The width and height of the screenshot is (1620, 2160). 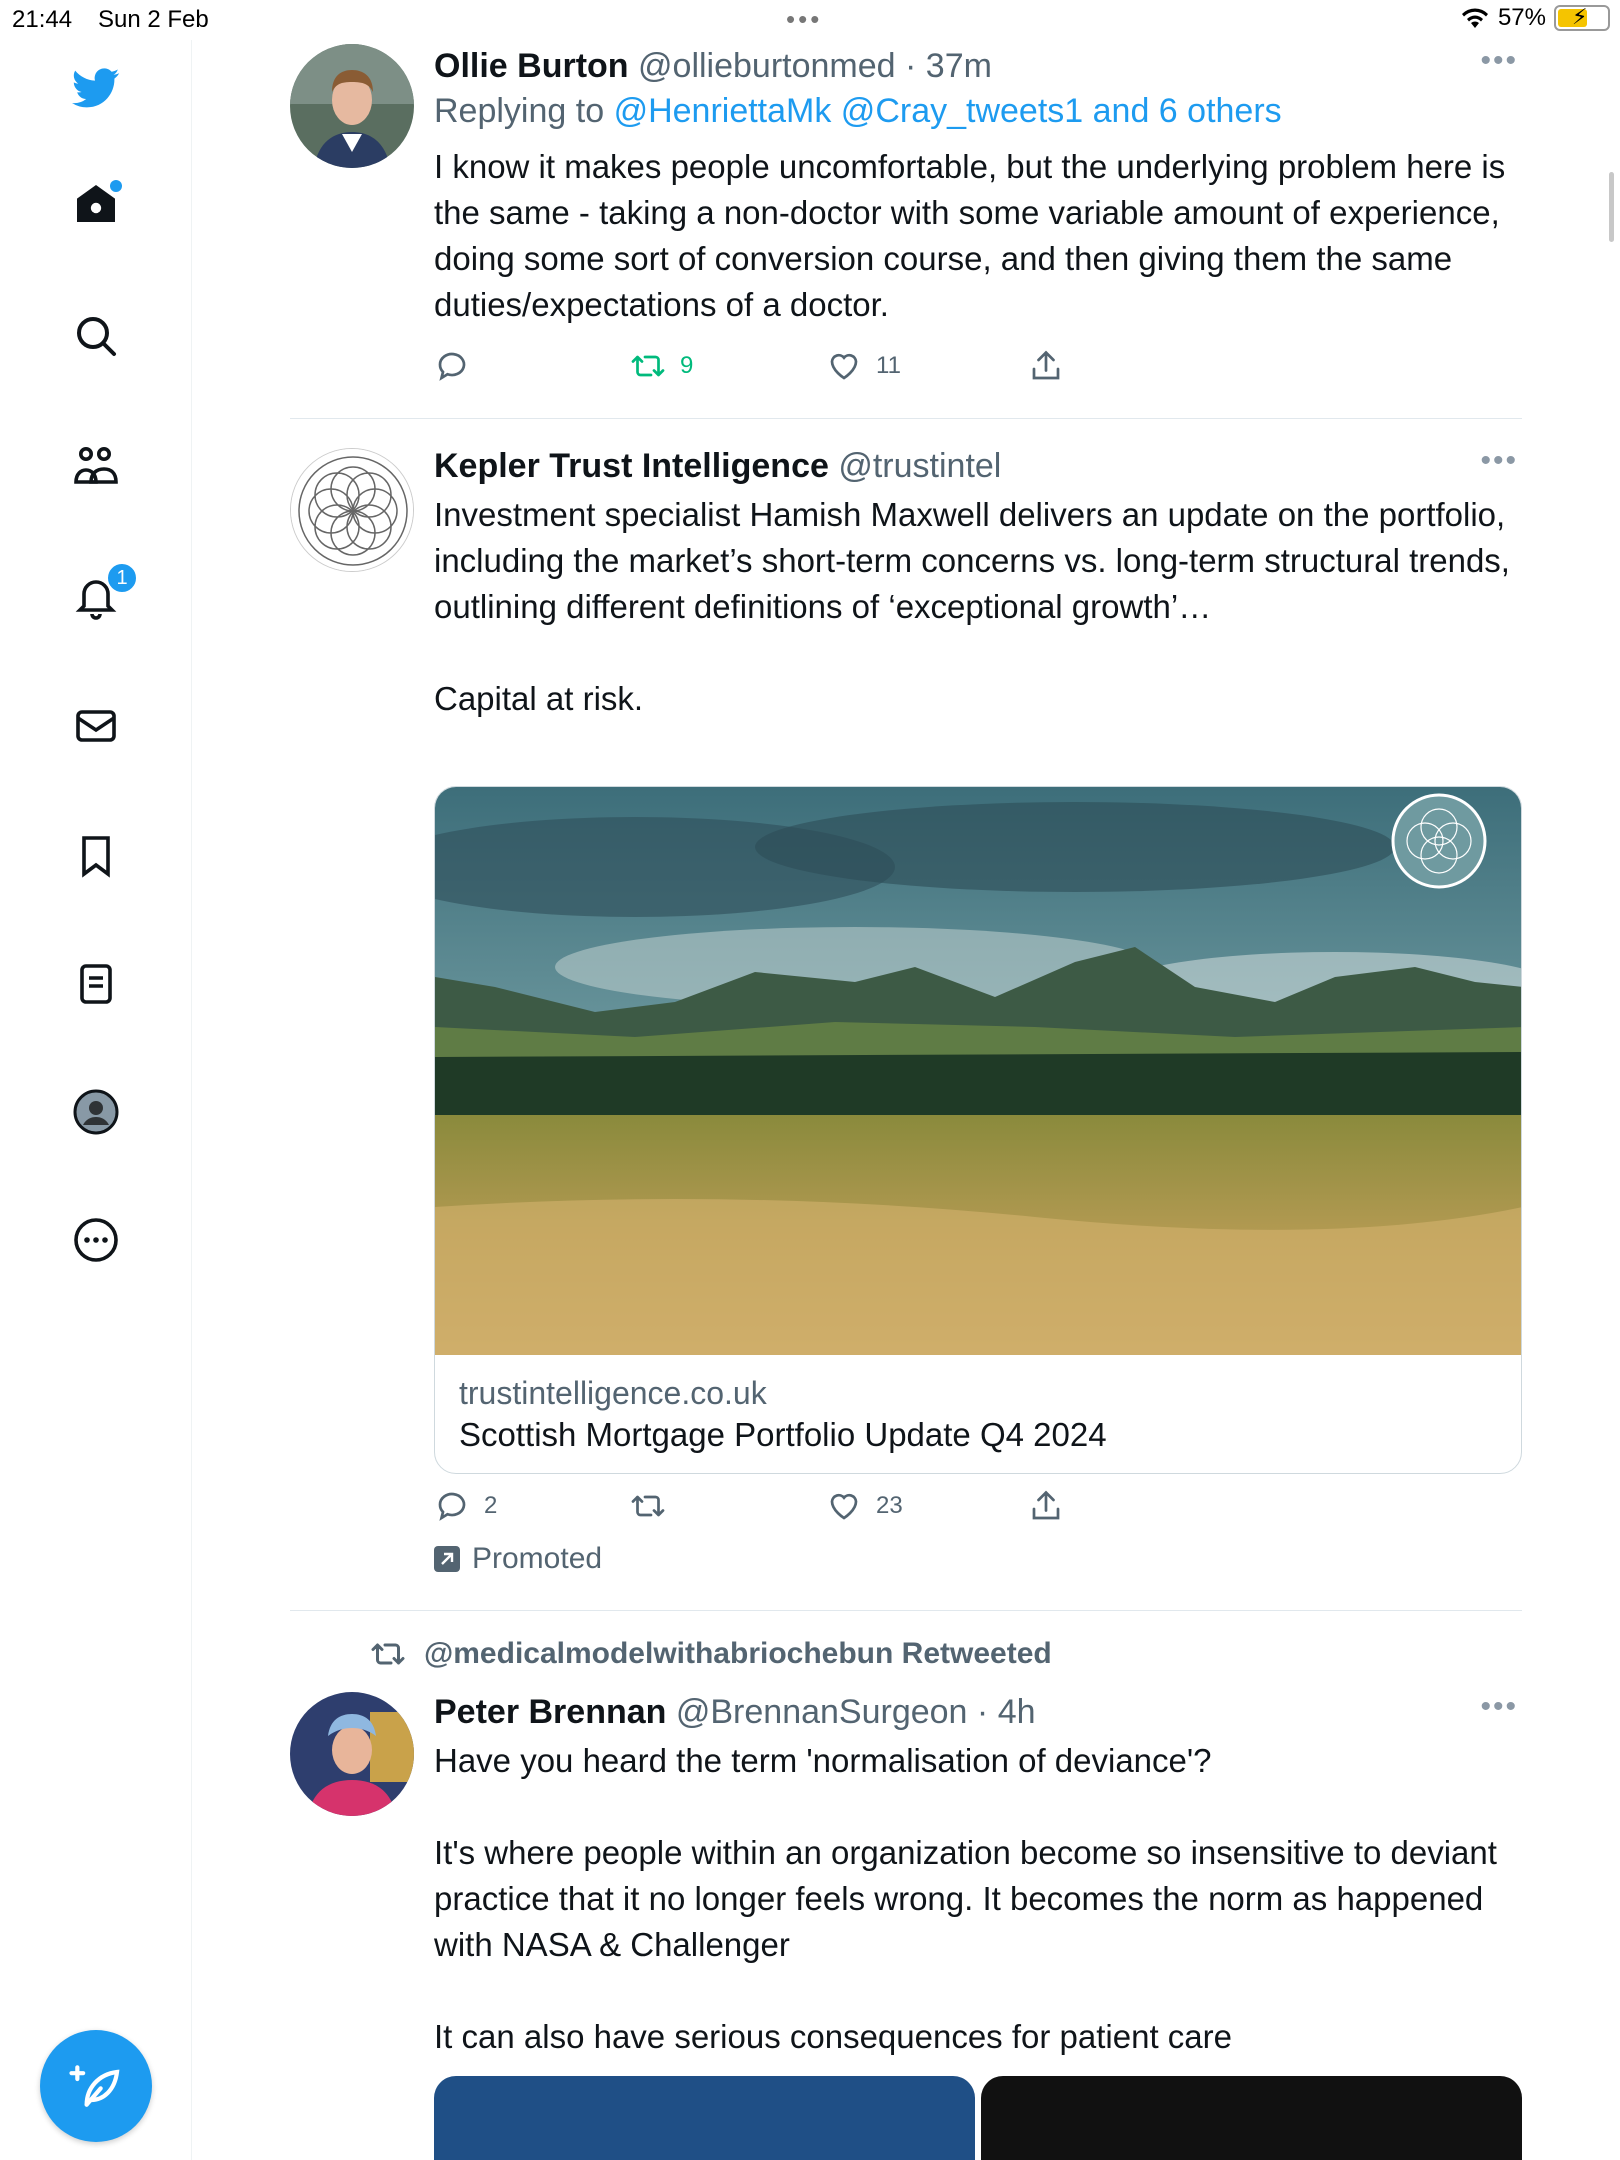 What do you see at coordinates (613, 1393) in the screenshot?
I see `card-domain: trustintelligence.co.uk` at bounding box center [613, 1393].